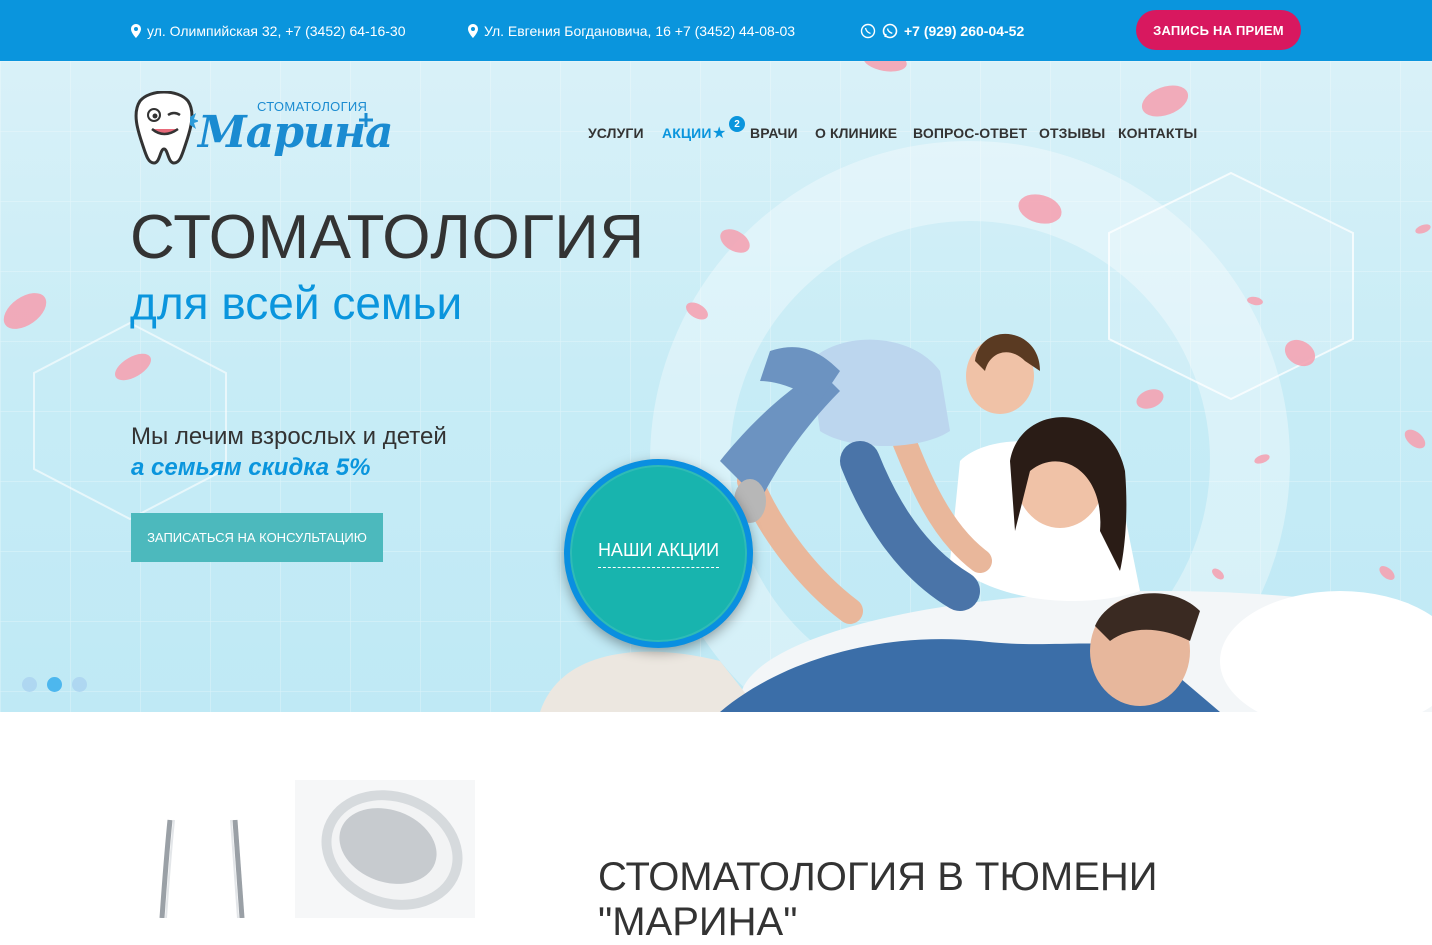  Describe the element at coordinates (257, 537) in the screenshot. I see `consultation-button: ЗАПИСАТЬСЯ НА КОНСУЛЬТАЦИЮ` at that location.